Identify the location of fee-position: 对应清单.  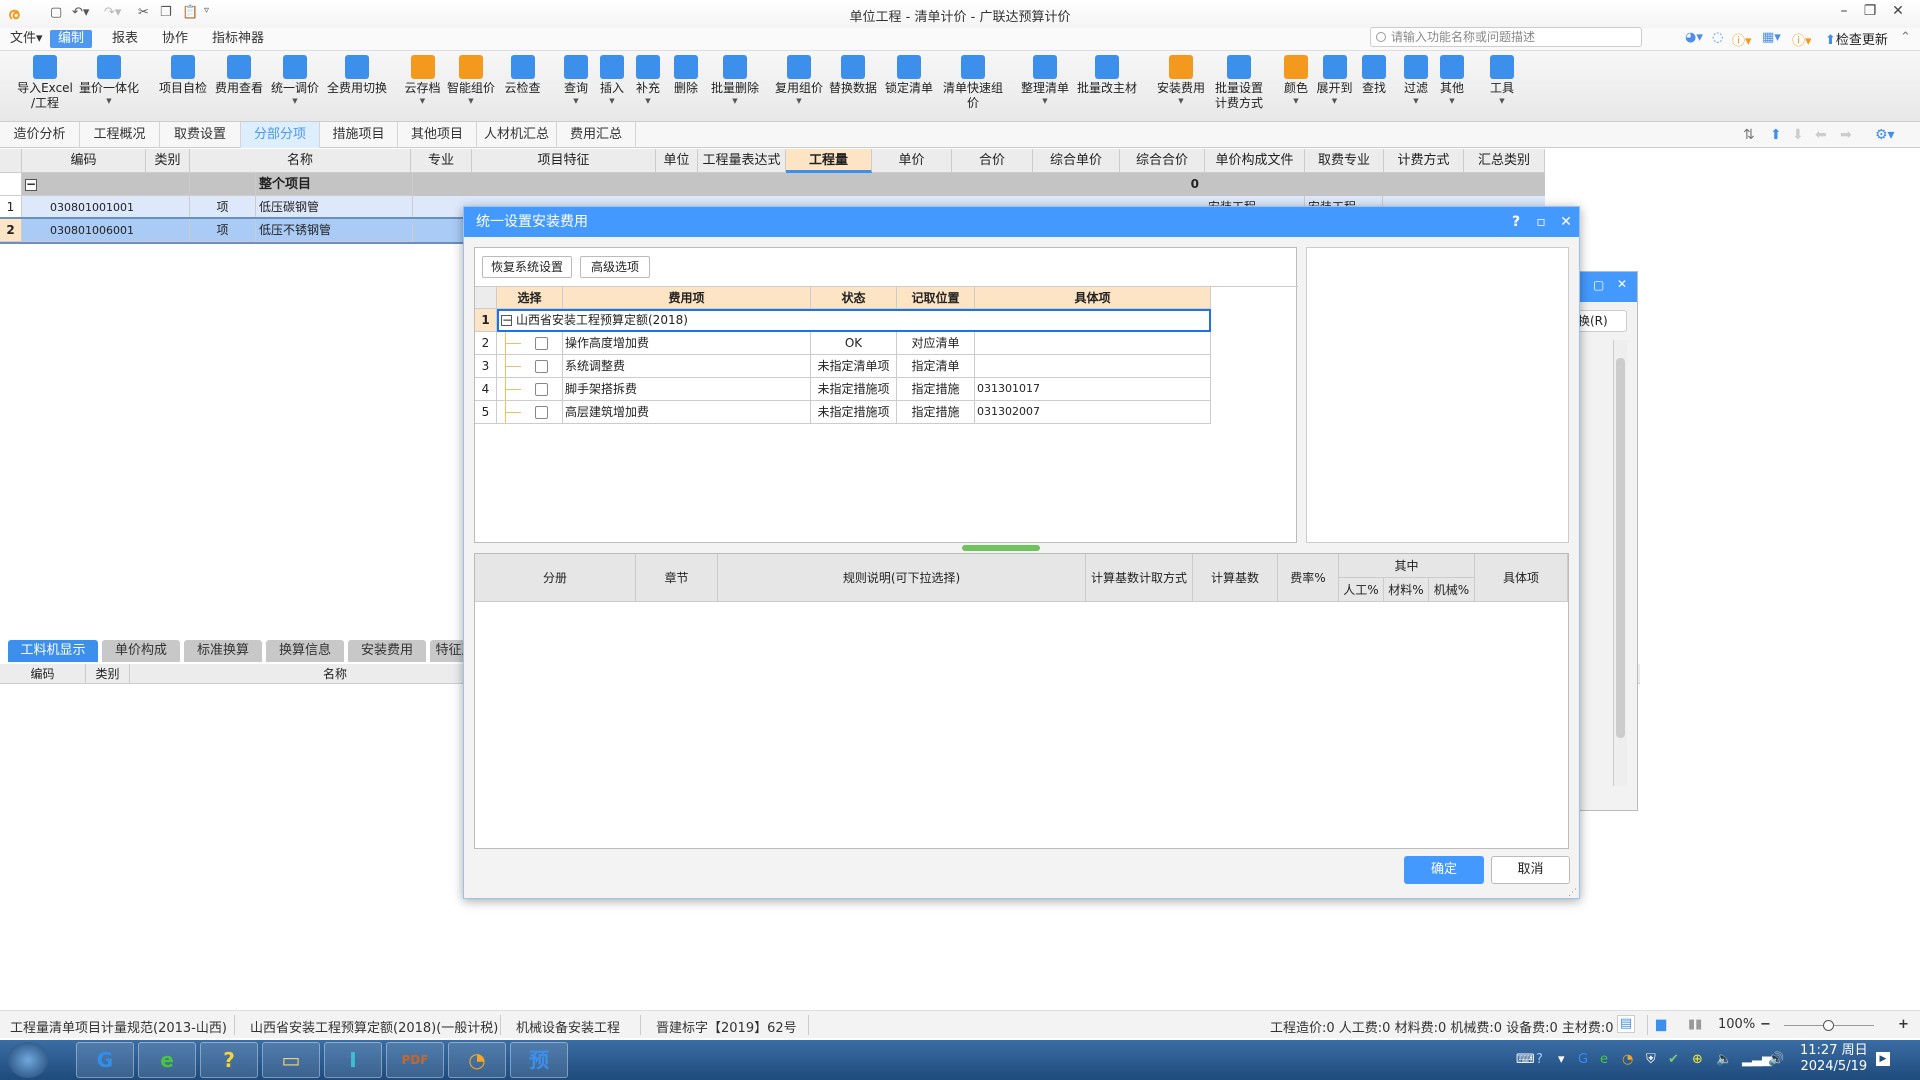
(936, 343).